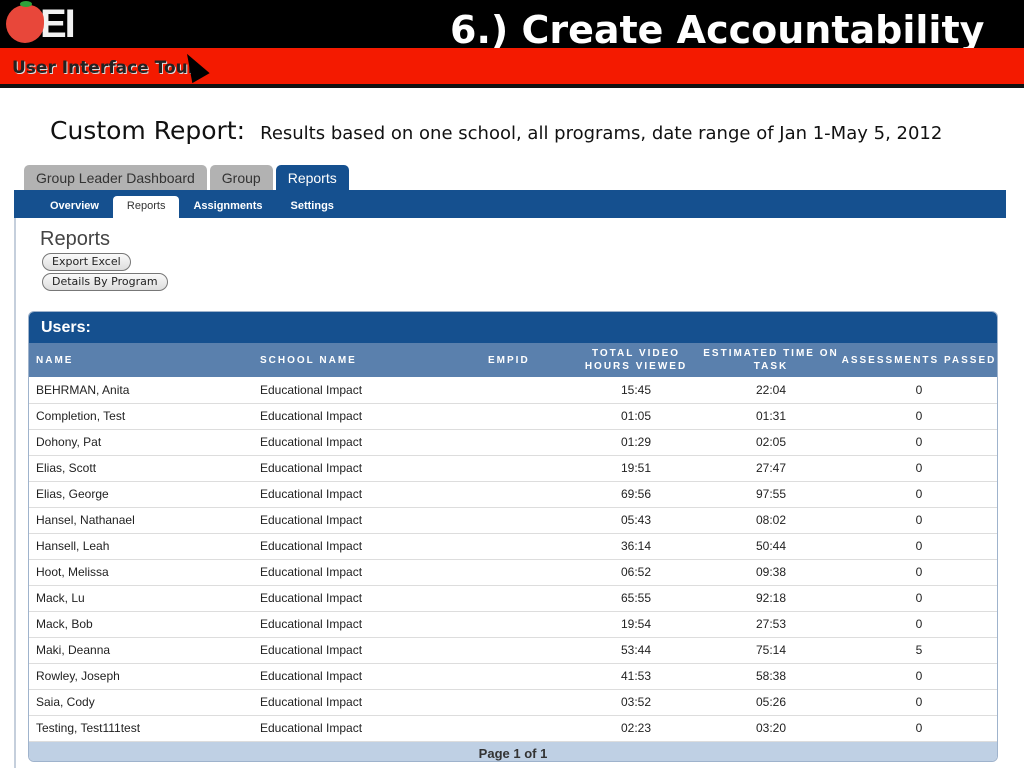 The height and width of the screenshot is (768, 1024). What do you see at coordinates (636, 650) in the screenshot?
I see `cell-video-hours: 53:44` at bounding box center [636, 650].